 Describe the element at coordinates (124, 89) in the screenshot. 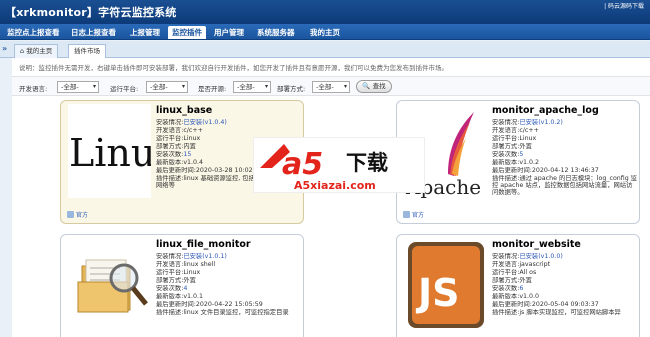

I see `platform-label: 运行平台:` at that location.